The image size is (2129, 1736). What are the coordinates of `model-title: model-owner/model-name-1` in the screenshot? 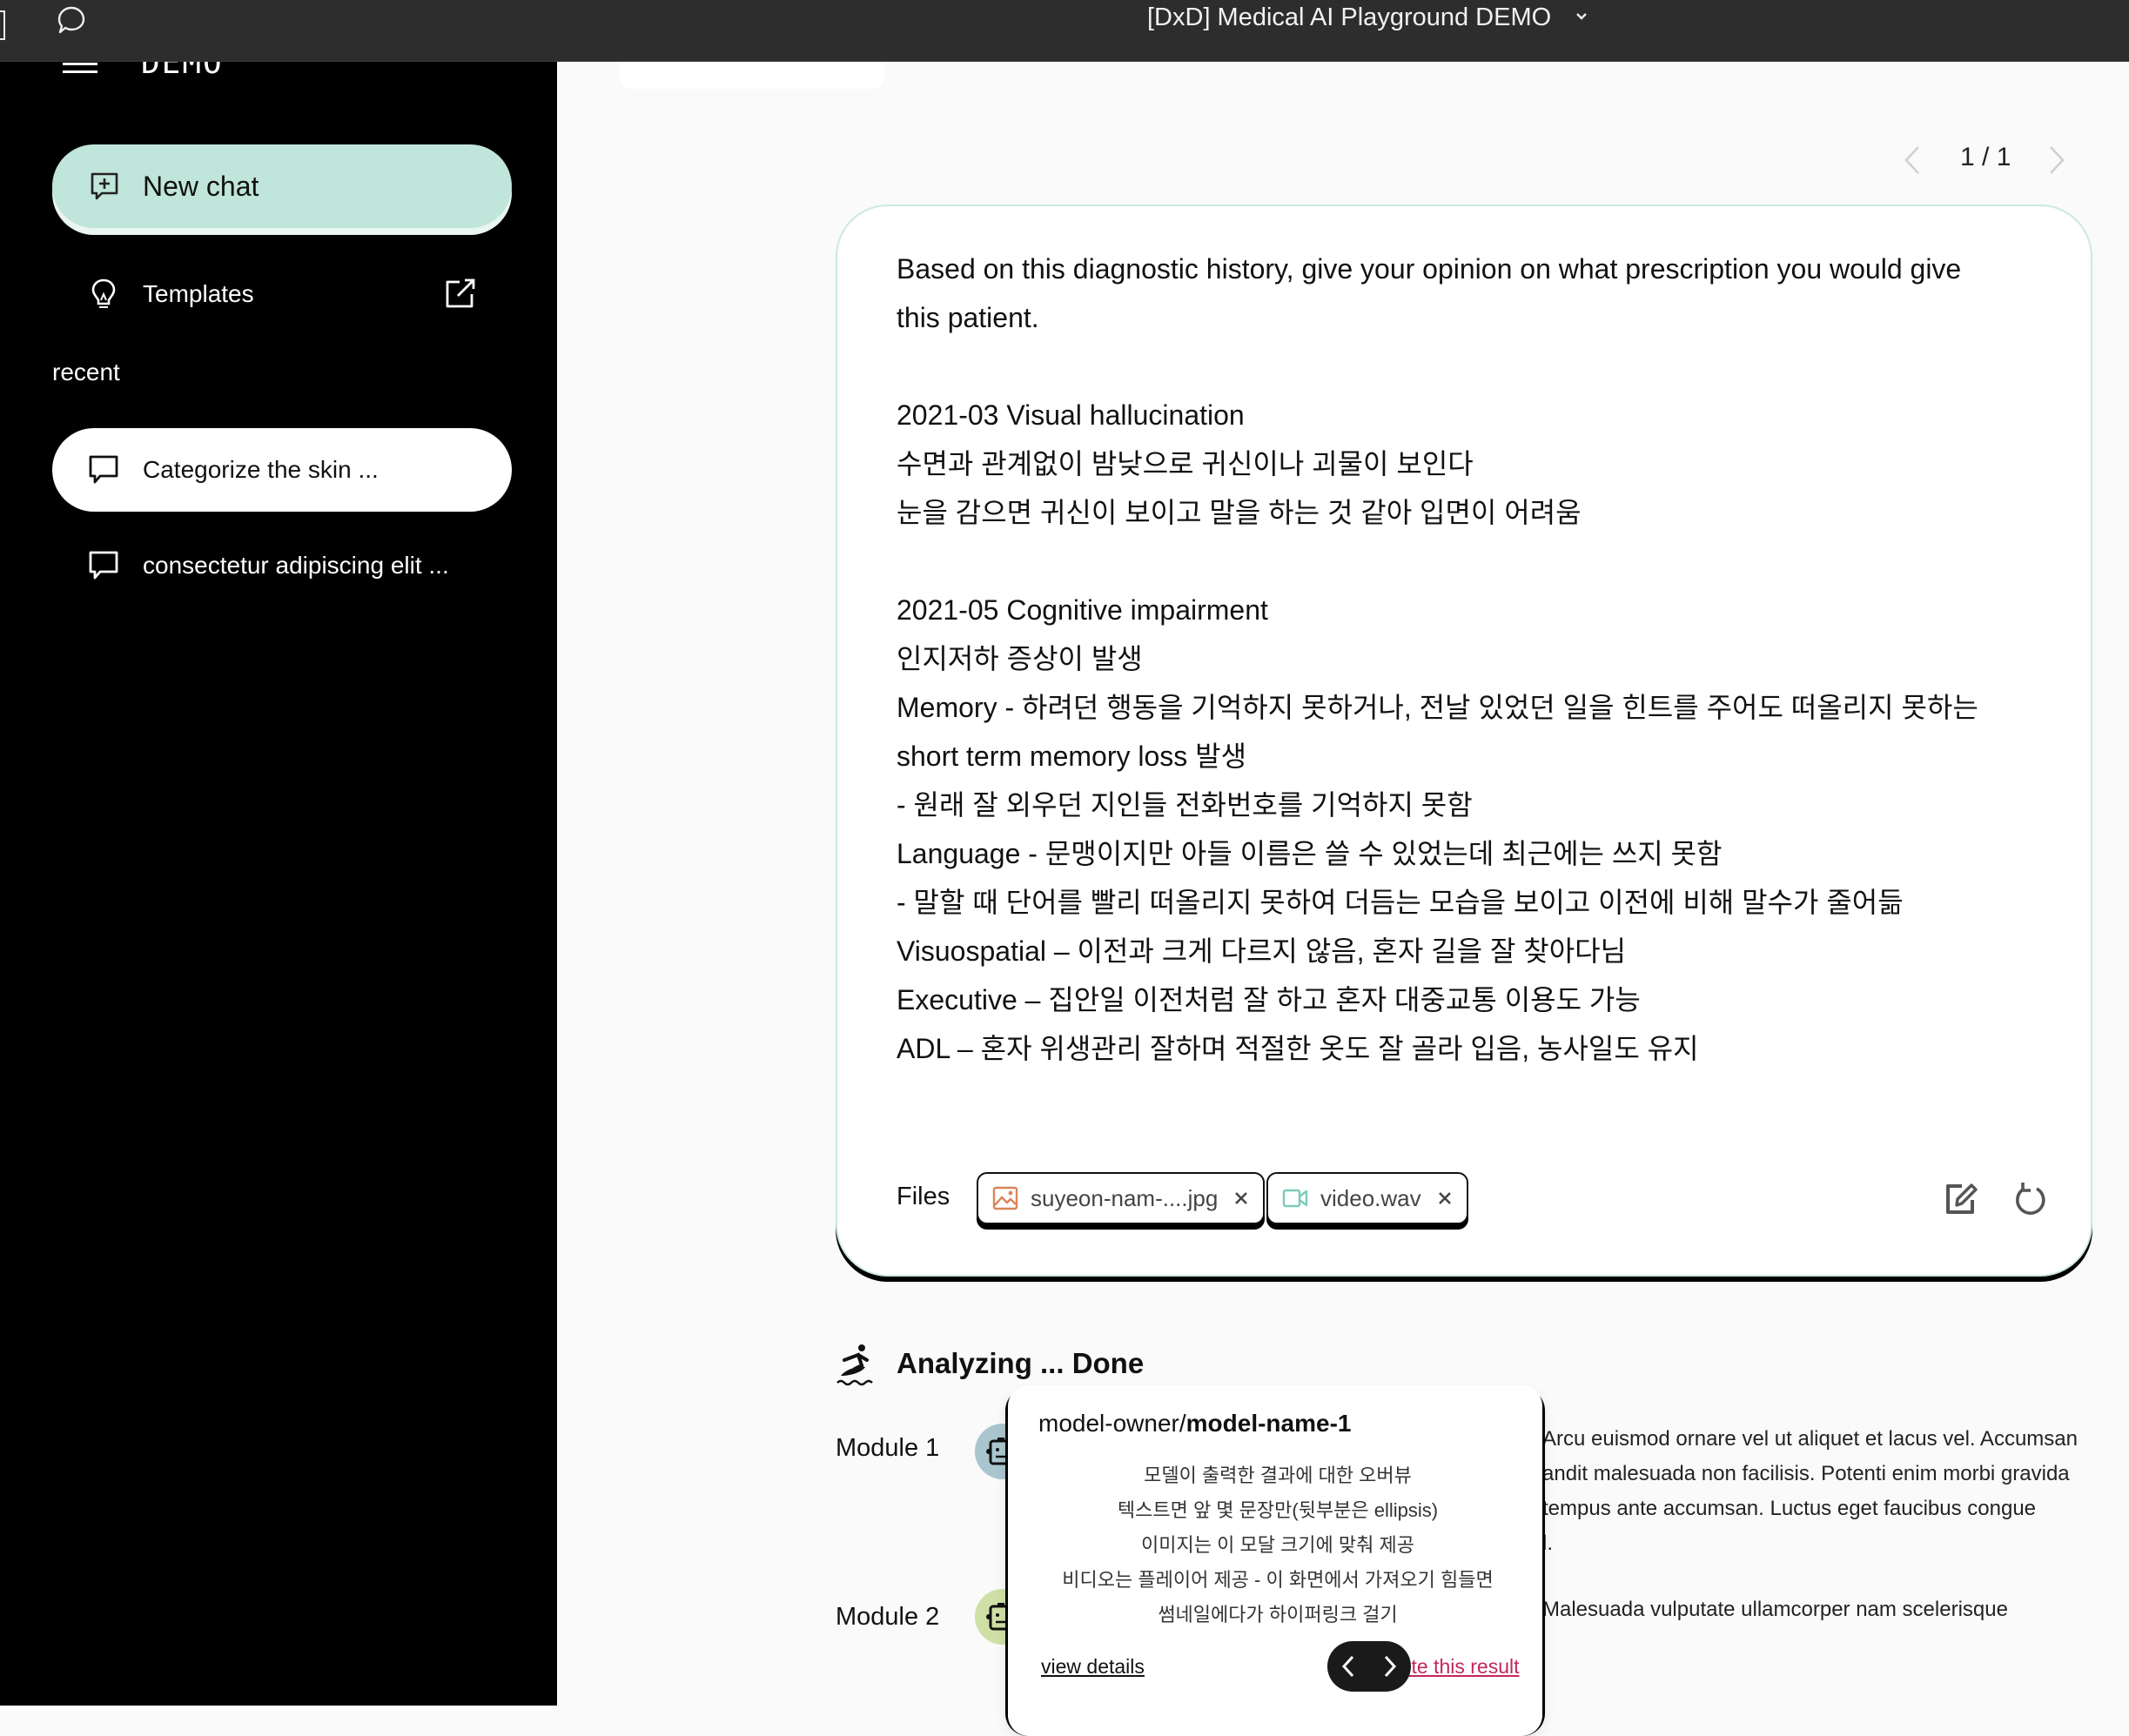 It's located at (1194, 1424).